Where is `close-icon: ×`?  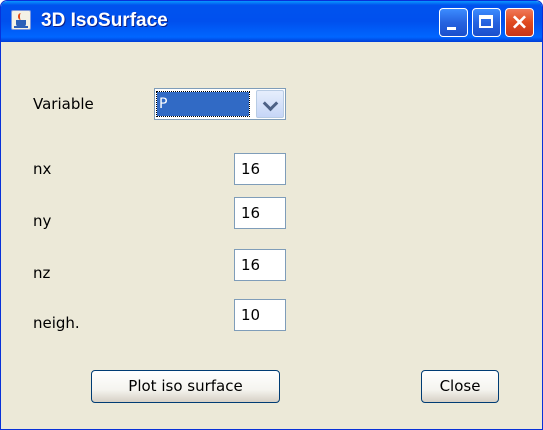 close-icon: × is located at coordinates (519, 22).